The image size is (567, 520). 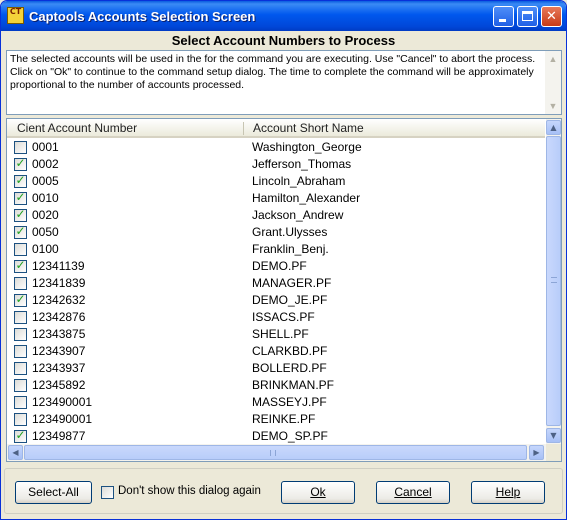 I want to click on app-icon: CT, so click(x=15, y=15).